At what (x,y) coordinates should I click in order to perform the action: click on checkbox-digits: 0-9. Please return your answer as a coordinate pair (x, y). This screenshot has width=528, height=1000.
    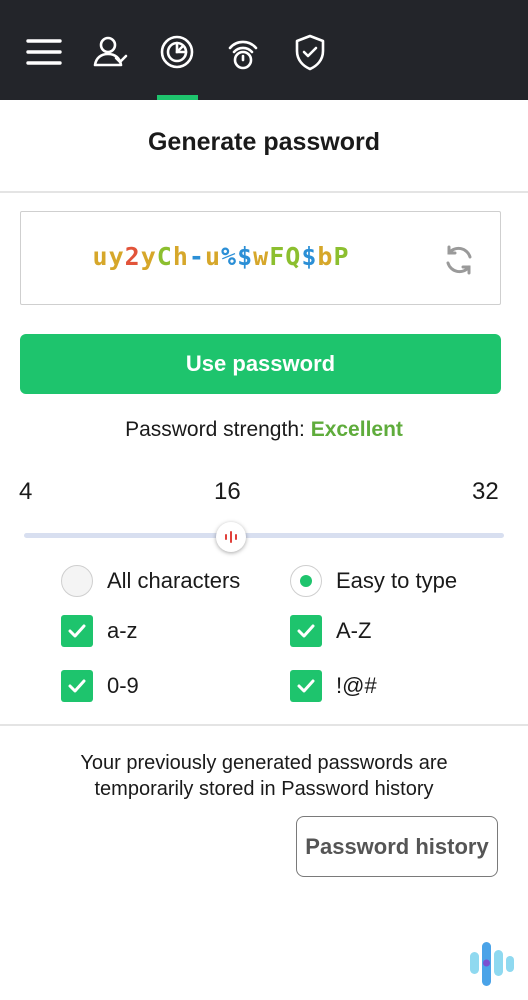
    Looking at the image, I should click on (100, 686).